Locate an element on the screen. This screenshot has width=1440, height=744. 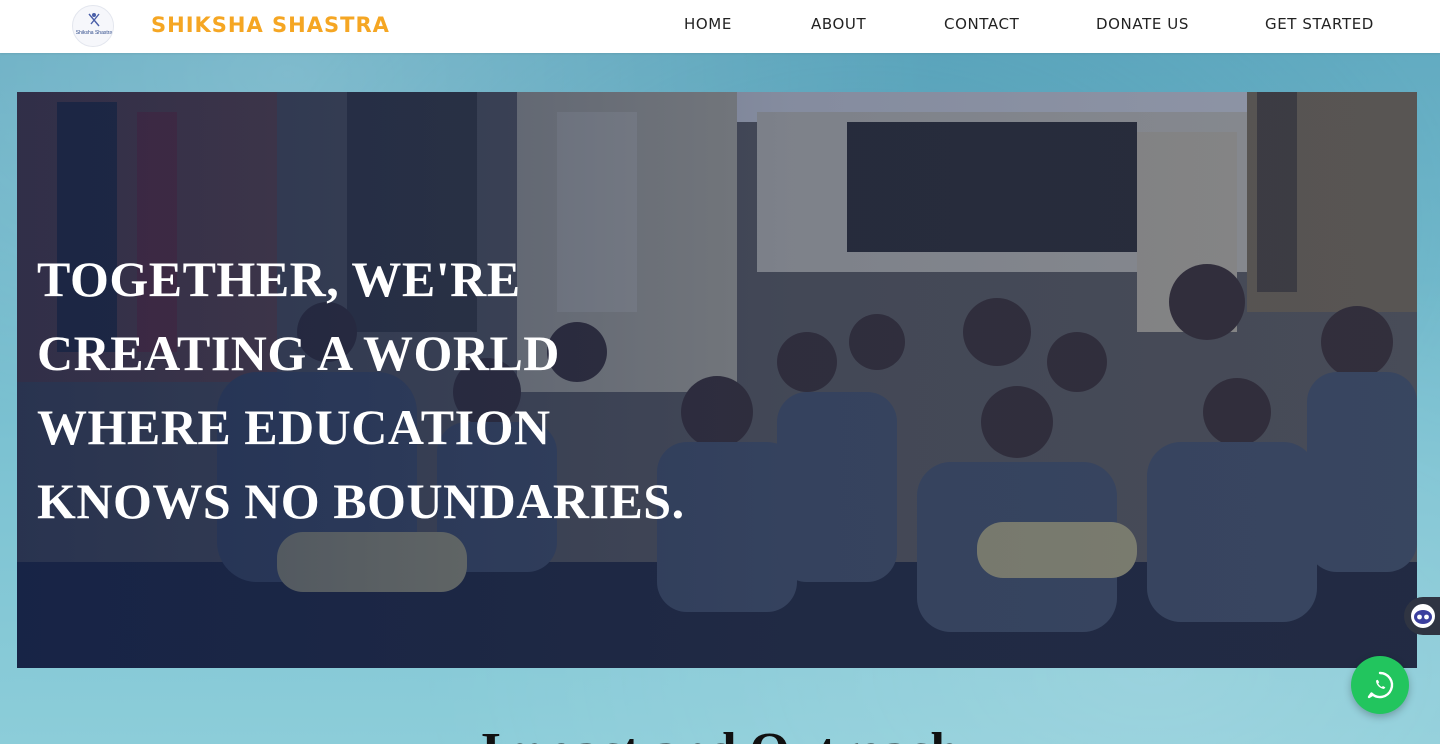
nav-home: HOME is located at coordinates (708, 24).